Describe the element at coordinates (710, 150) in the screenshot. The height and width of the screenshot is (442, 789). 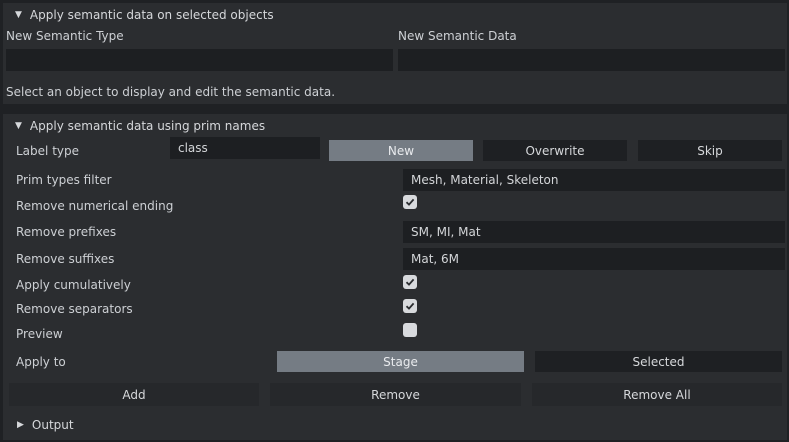
I see `skip-button: Skip` at that location.